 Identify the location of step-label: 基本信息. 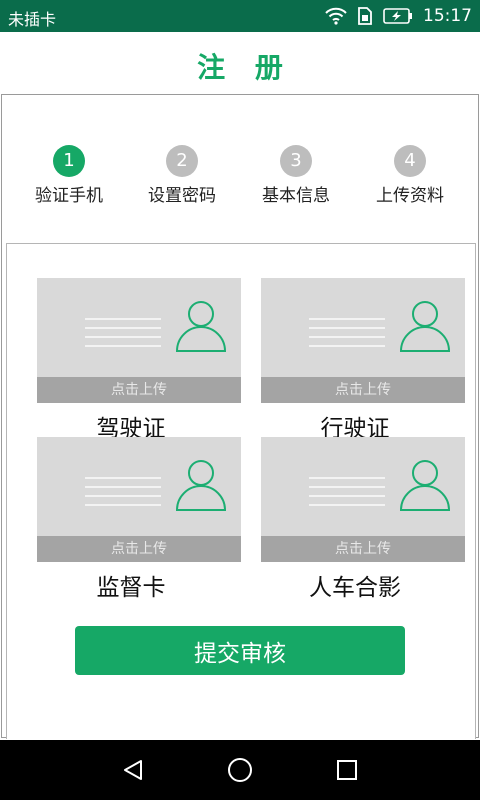
(296, 196).